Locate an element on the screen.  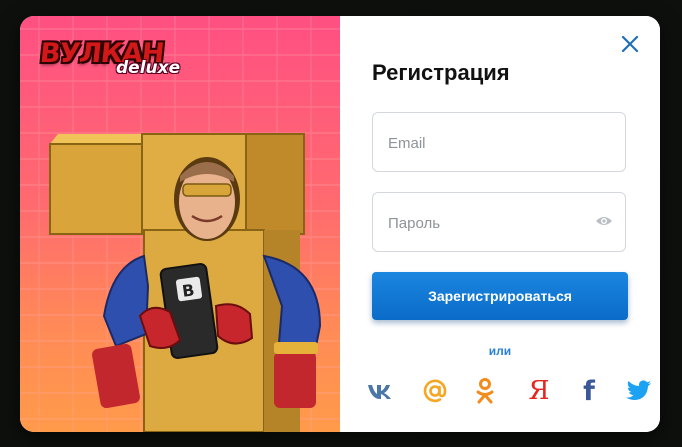
facebook-icon: f is located at coordinates (589, 391).